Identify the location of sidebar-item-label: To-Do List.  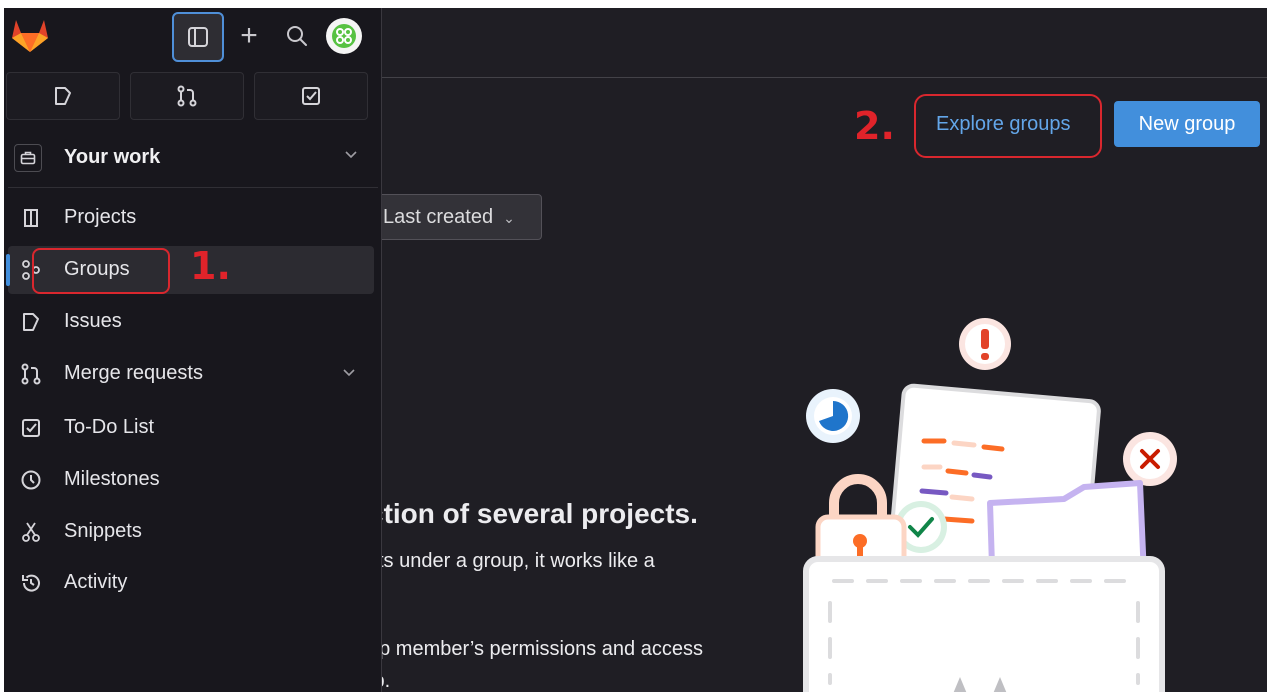
(109, 427).